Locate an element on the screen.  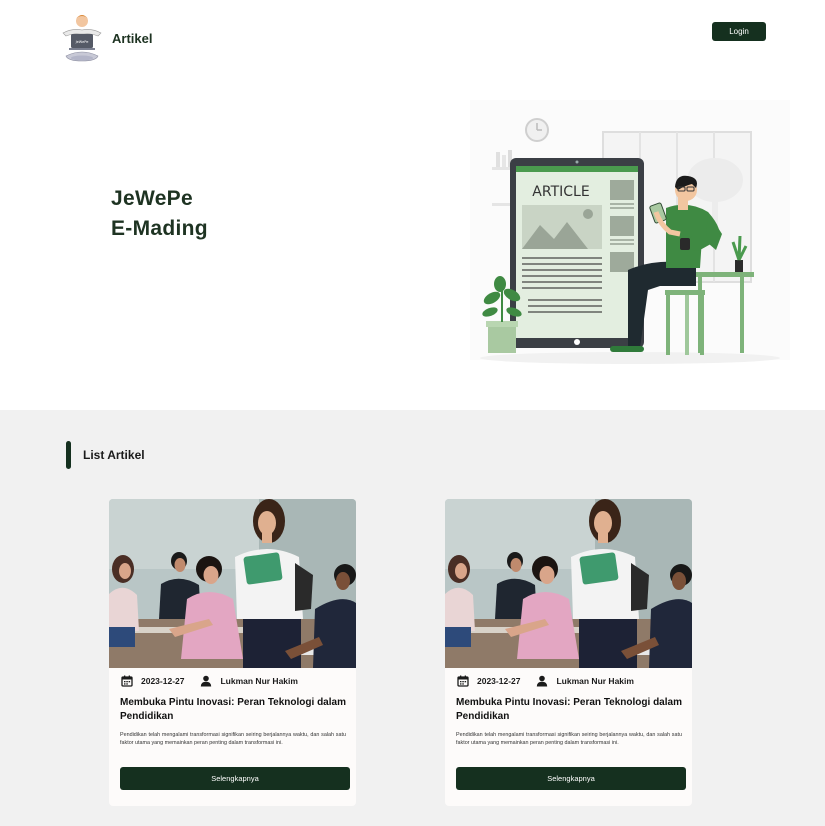
svg-text: JeWePe is located at coordinates (82, 42).